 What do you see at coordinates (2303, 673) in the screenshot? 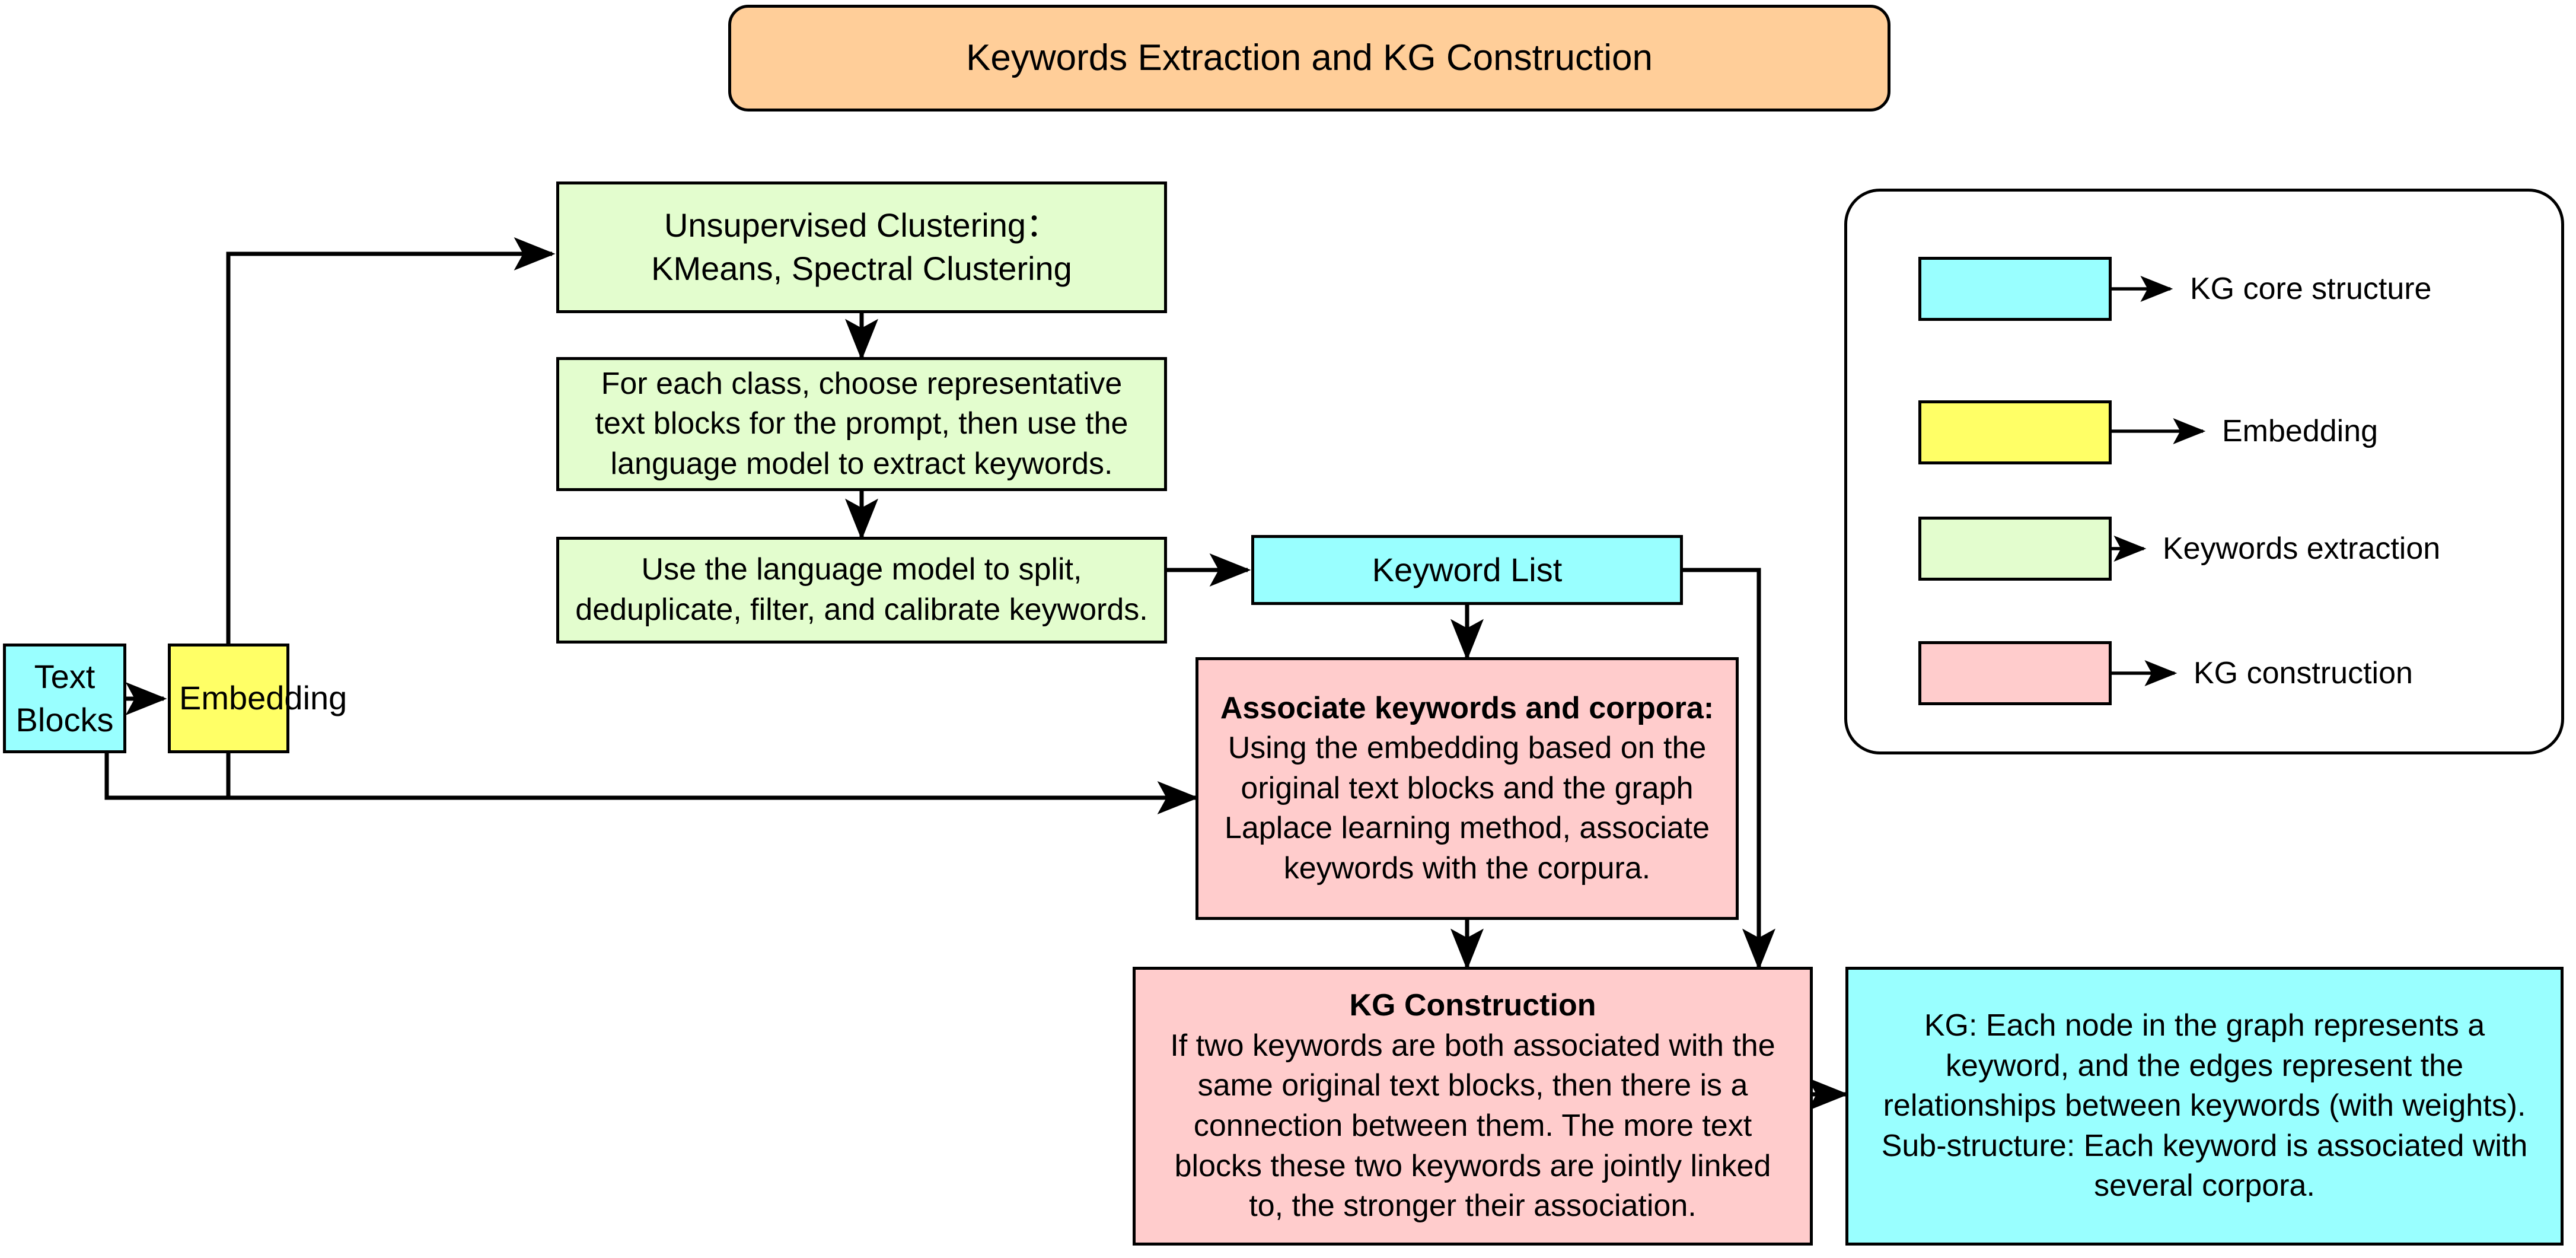
I see `legend-label-kg-construction: KG construction` at bounding box center [2303, 673].